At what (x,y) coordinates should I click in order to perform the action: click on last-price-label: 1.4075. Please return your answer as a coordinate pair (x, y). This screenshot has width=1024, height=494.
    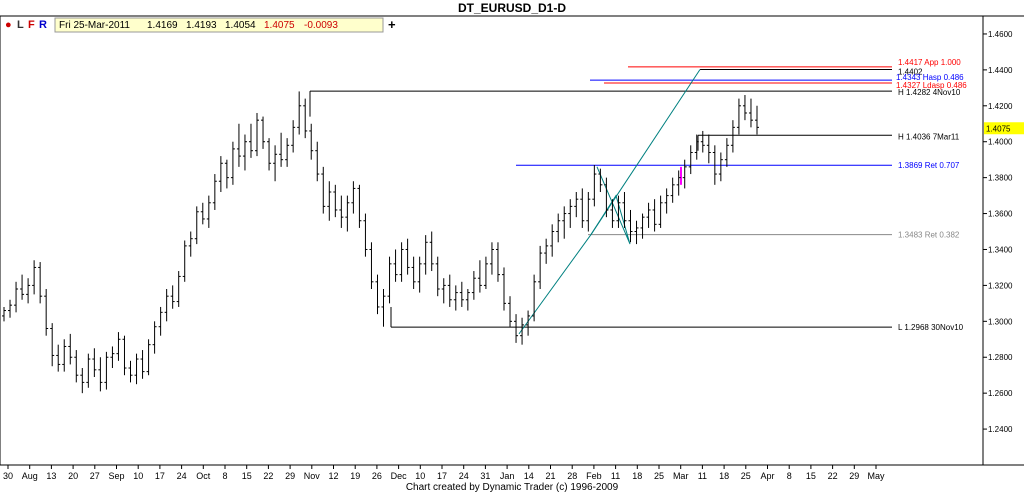
    Looking at the image, I should click on (998, 128).